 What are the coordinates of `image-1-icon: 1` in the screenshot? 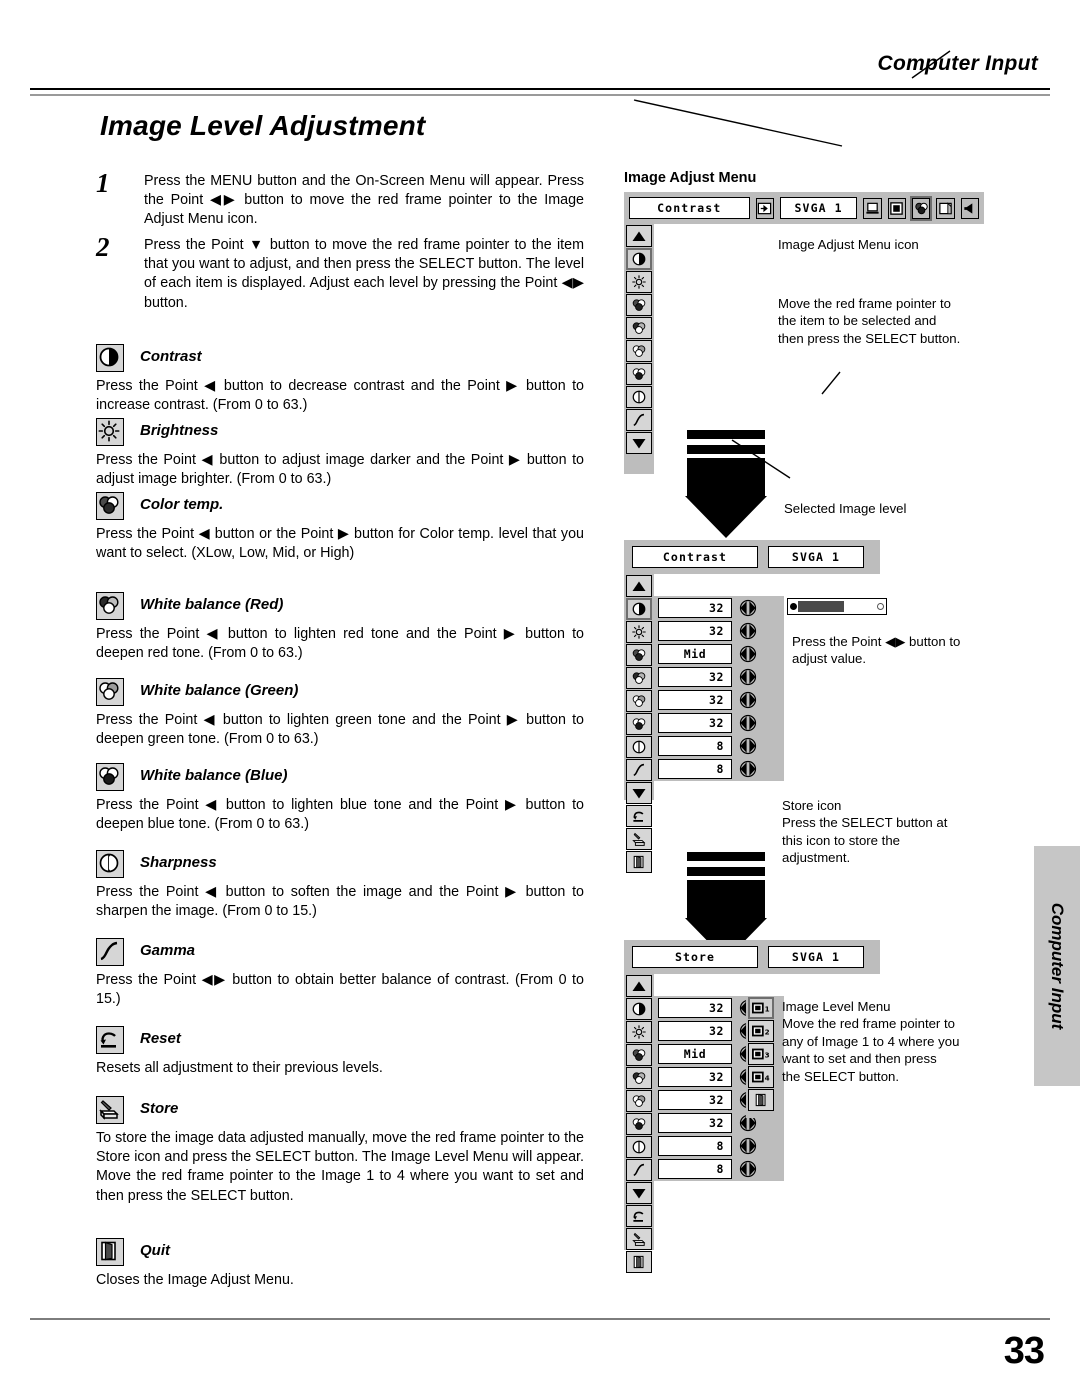 It's located at (761, 1008).